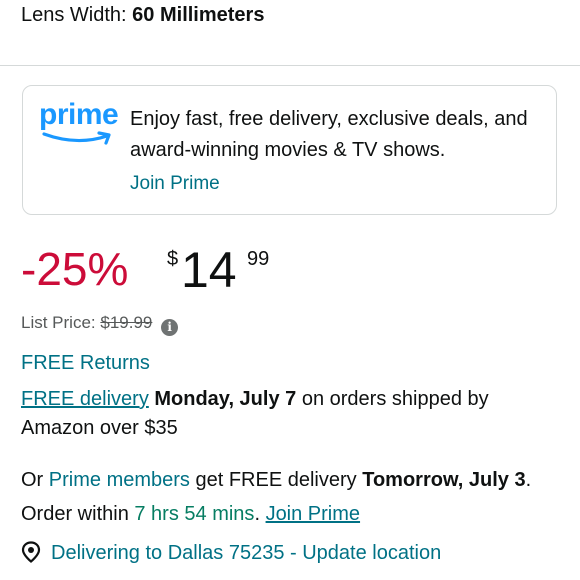 This screenshot has height=580, width=580. What do you see at coordinates (198, 15) in the screenshot?
I see `spec-value: 60 Millimeters` at bounding box center [198, 15].